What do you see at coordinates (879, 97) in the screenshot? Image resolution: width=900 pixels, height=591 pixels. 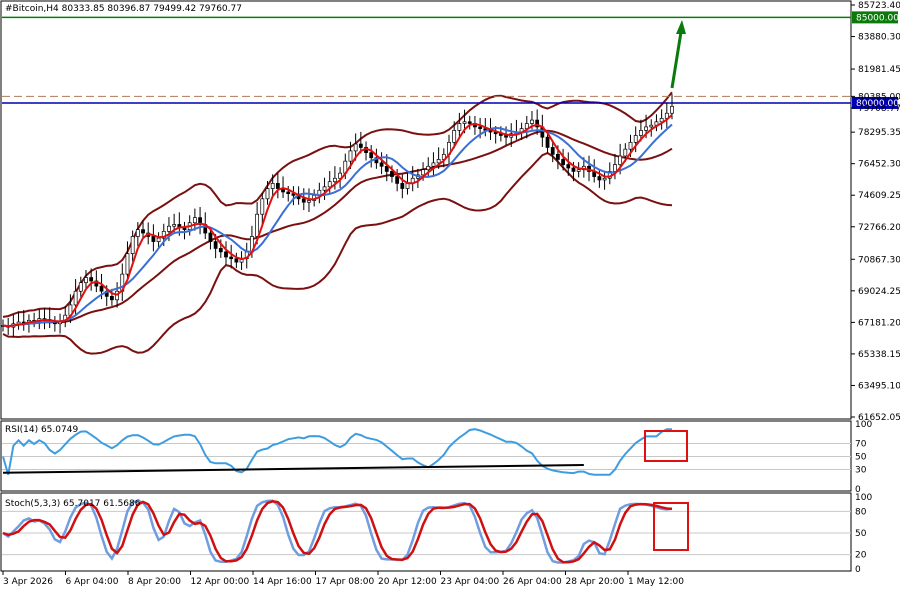 I see `price-tick-label: 80385.00` at bounding box center [879, 97].